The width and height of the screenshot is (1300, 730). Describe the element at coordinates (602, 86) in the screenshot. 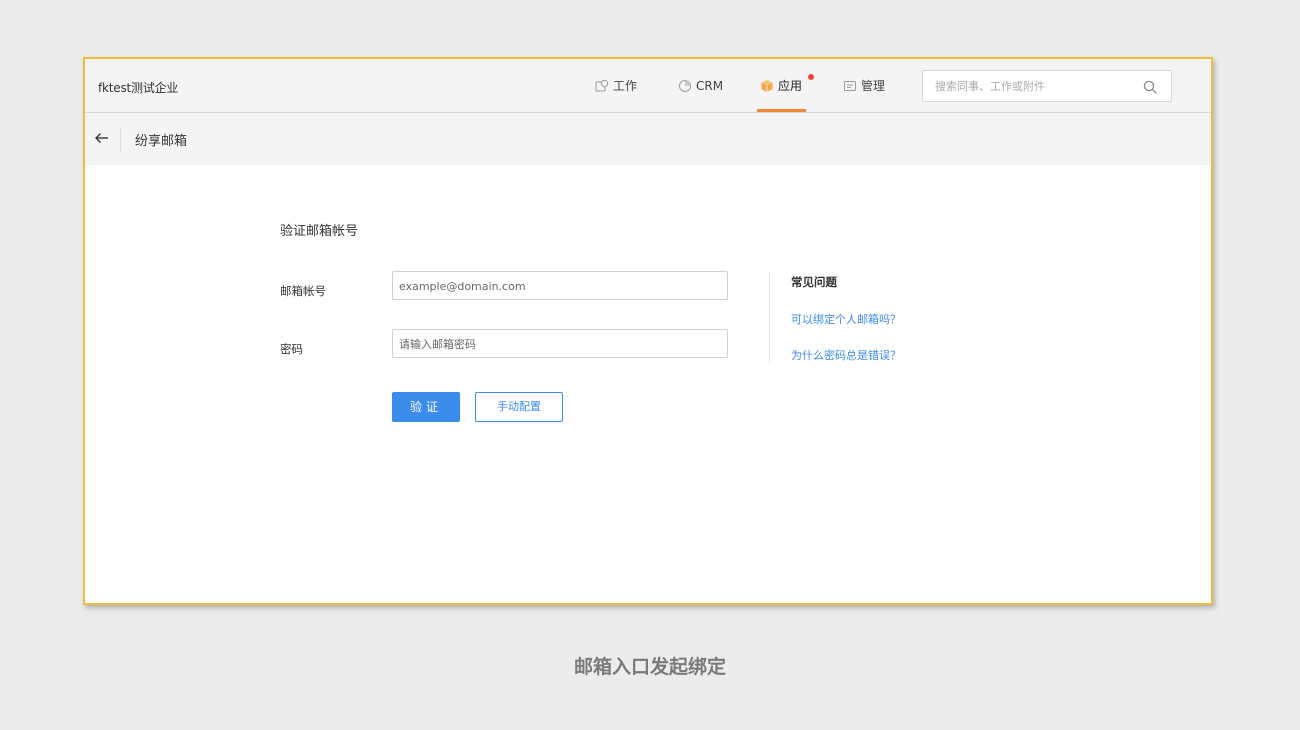

I see `work-icon` at that location.